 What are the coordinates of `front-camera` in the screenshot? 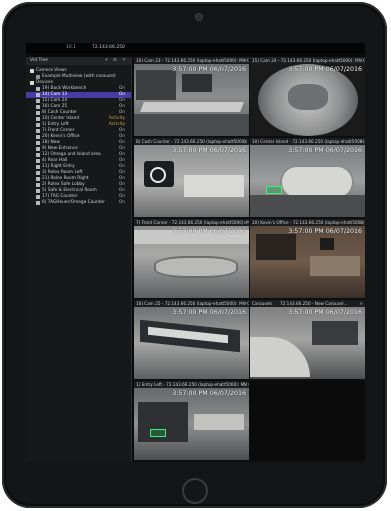 It's located at (199, 17).